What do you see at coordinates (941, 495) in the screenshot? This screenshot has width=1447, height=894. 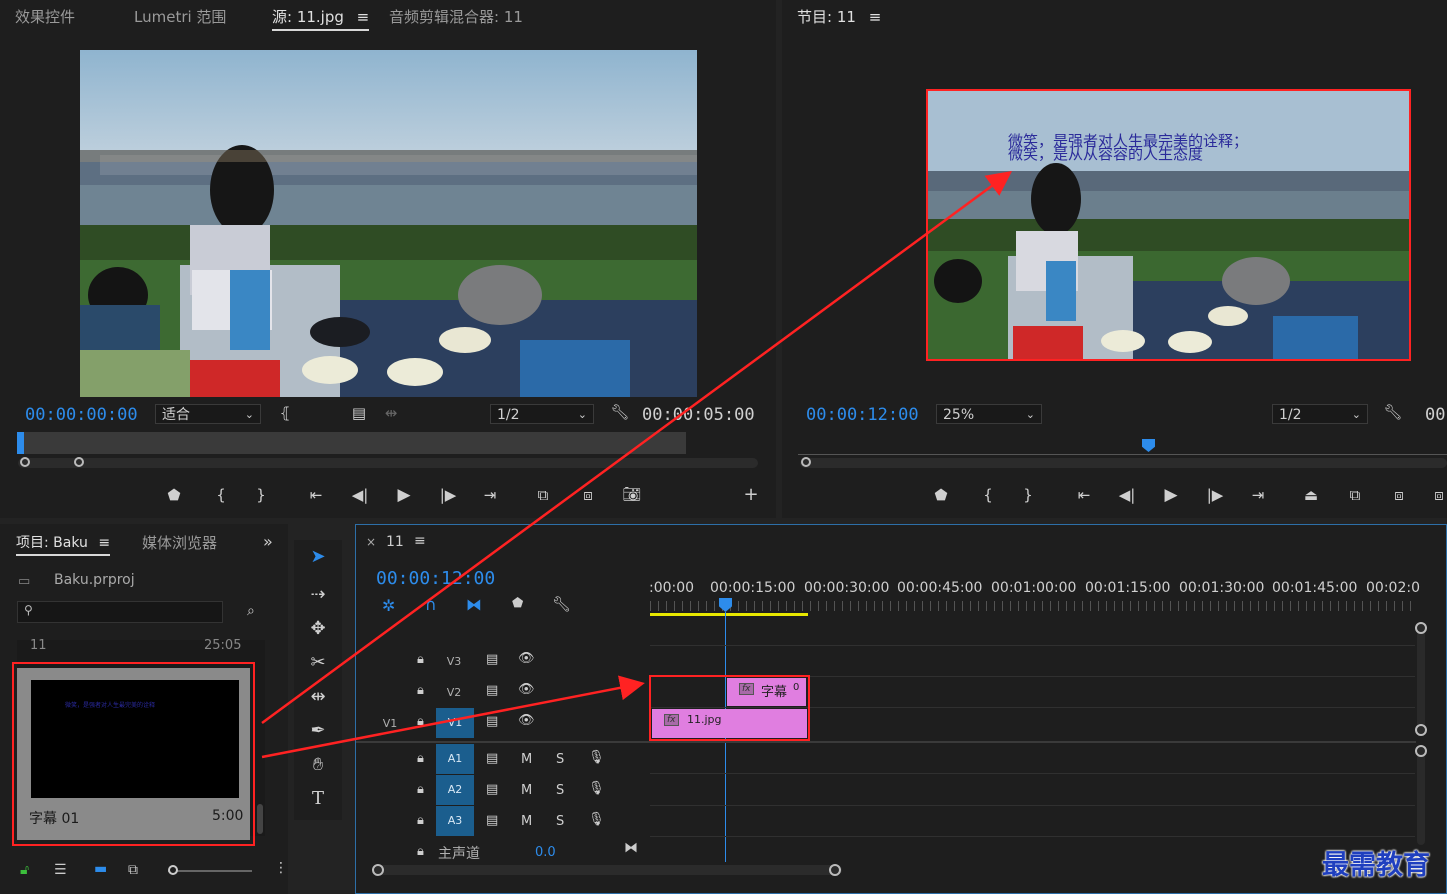 I see `add-marker-icon: ⬟` at bounding box center [941, 495].